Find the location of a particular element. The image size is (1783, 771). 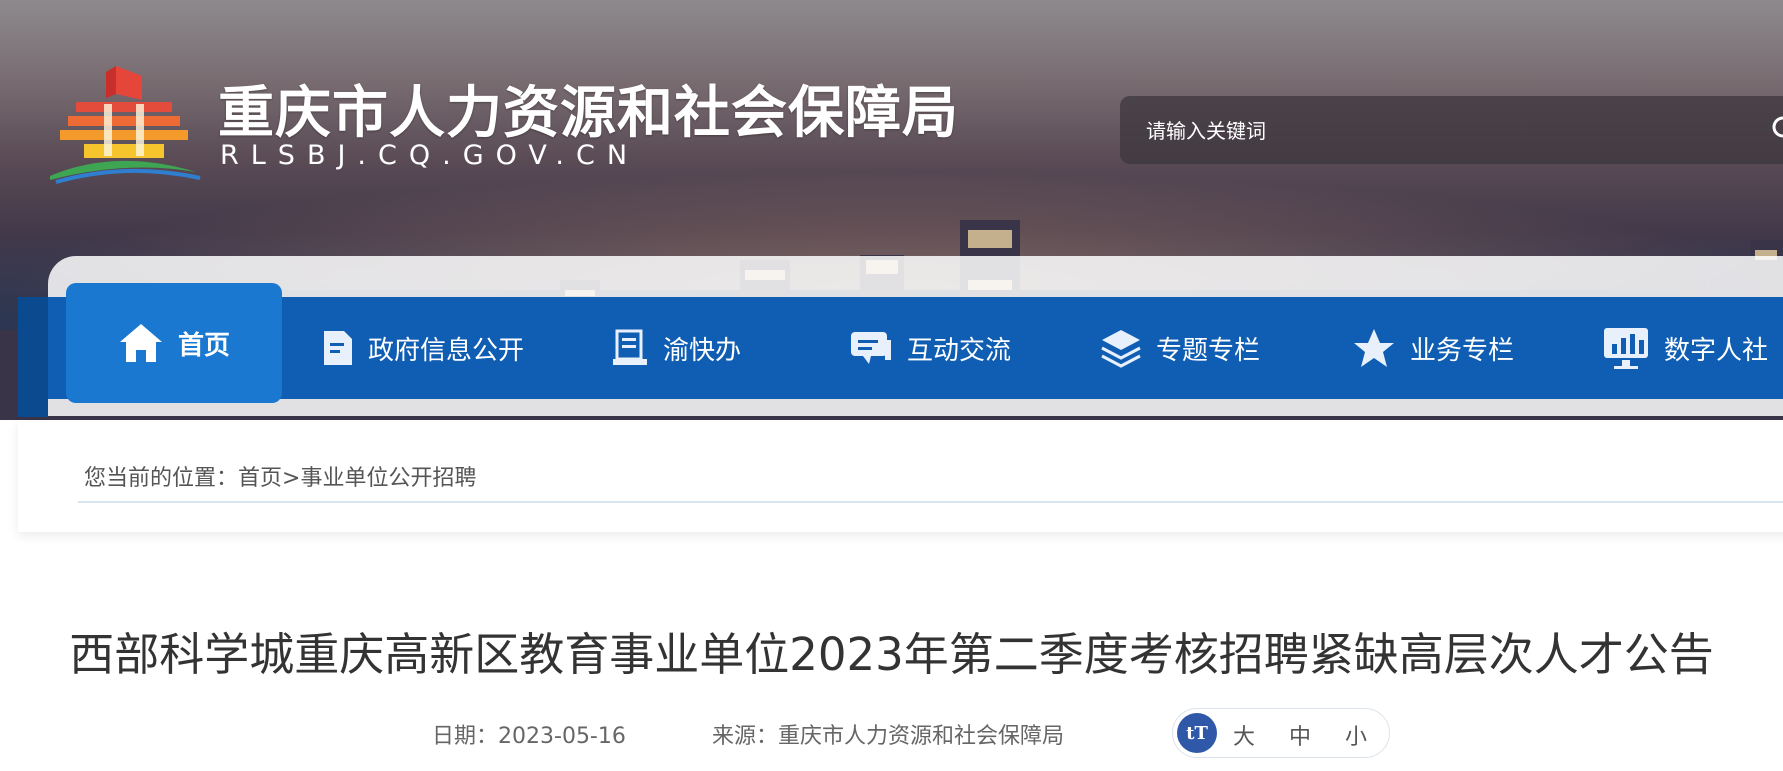

font-size-large-button: 大 is located at coordinates (1244, 735).